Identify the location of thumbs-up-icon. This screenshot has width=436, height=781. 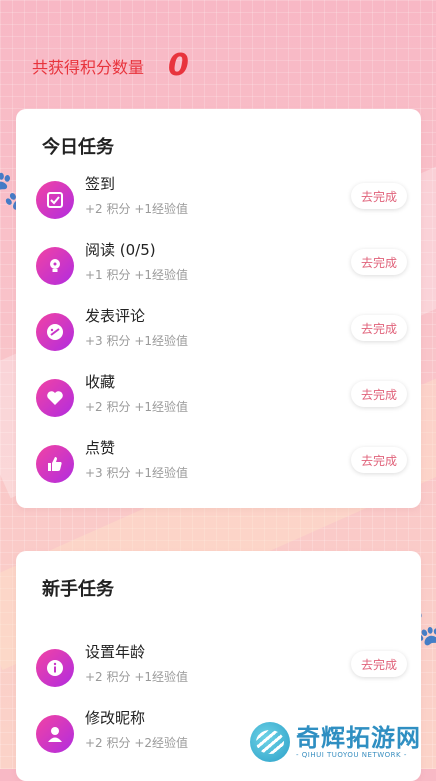
(55, 464).